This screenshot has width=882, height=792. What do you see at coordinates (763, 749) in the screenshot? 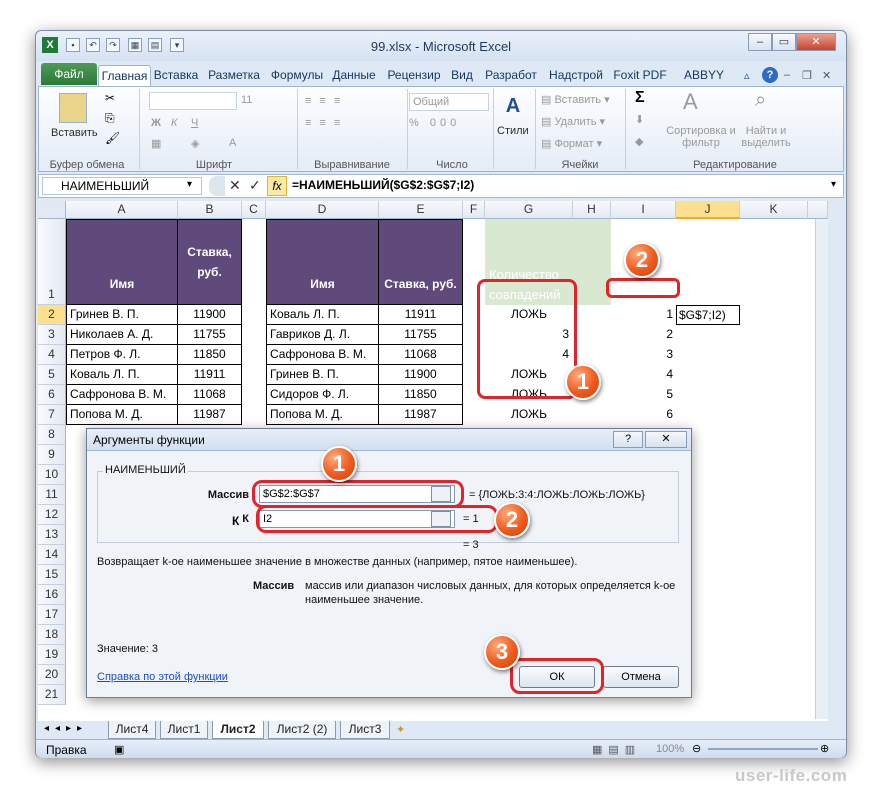
I see `zoom-slider` at bounding box center [763, 749].